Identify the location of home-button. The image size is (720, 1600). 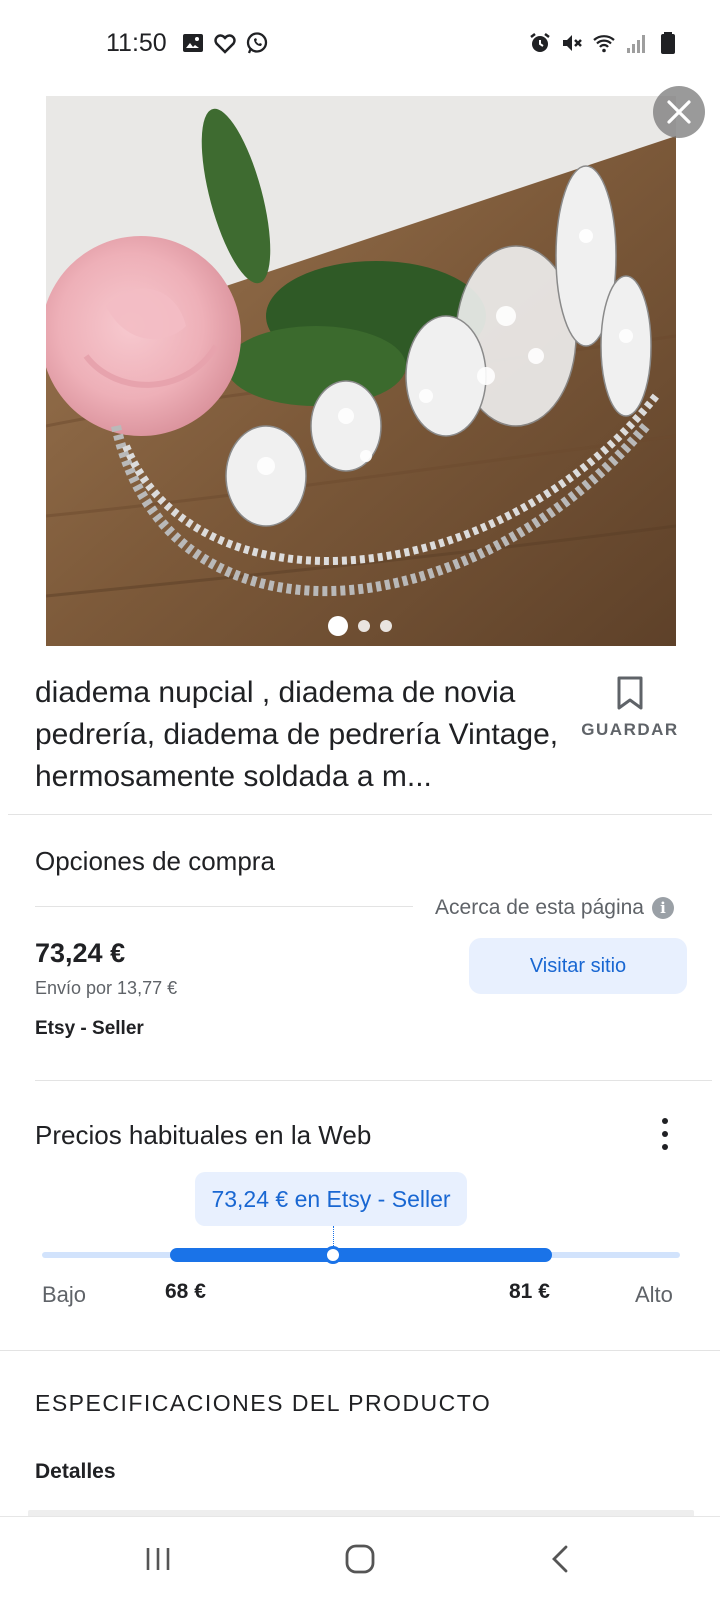
(360, 1558).